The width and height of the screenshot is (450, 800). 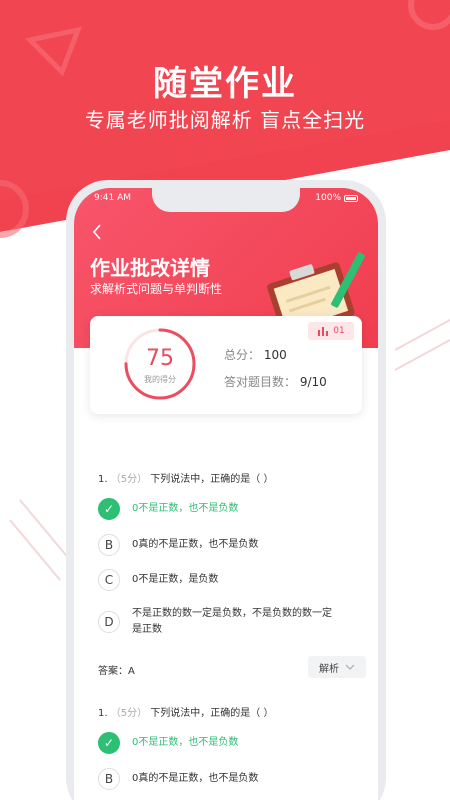 I want to click on total-value: 100, so click(x=275, y=355).